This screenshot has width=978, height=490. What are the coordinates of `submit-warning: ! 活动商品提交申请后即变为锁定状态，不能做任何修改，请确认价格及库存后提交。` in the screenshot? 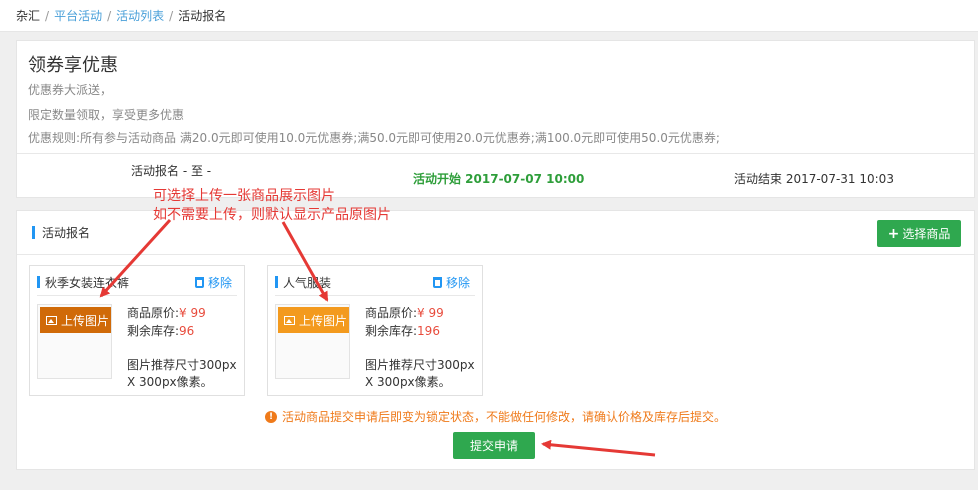 It's located at (495, 416).